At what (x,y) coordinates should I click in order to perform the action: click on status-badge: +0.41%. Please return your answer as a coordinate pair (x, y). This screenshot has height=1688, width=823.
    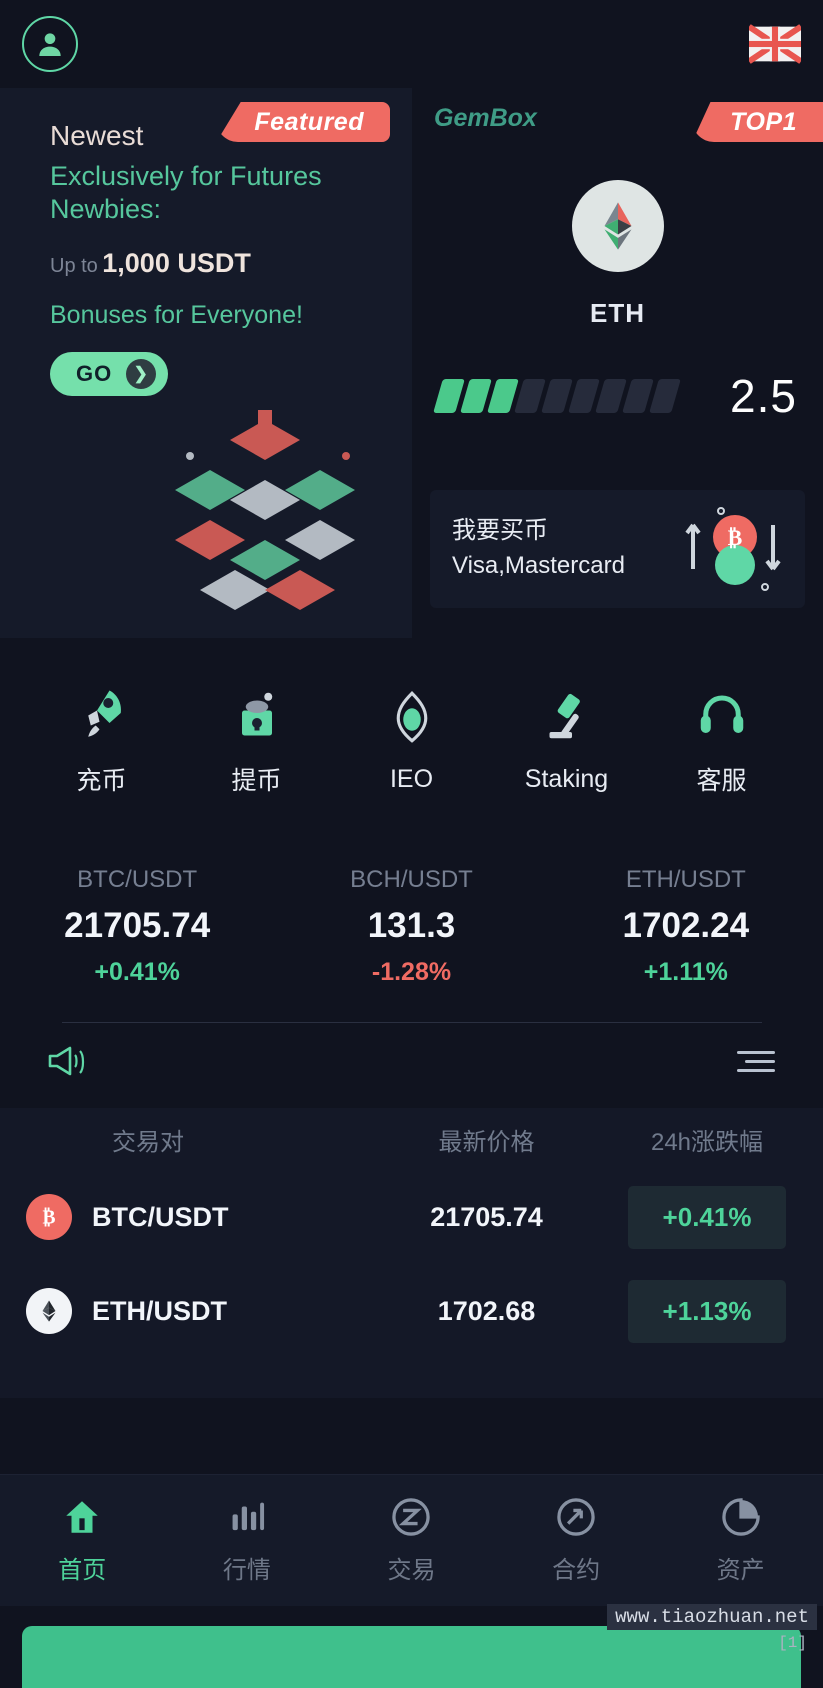
    Looking at the image, I should click on (707, 1217).